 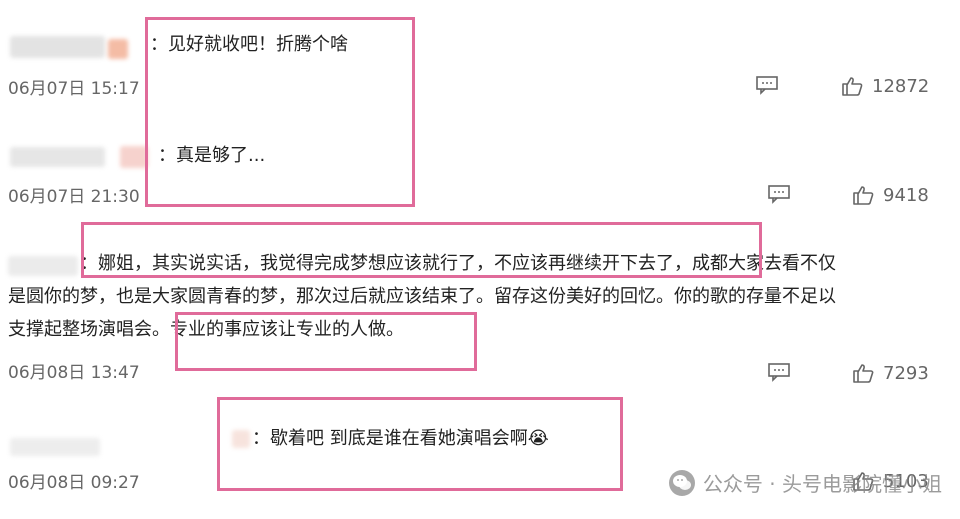 I want to click on comment-3-like-count: 7293, so click(x=906, y=373).